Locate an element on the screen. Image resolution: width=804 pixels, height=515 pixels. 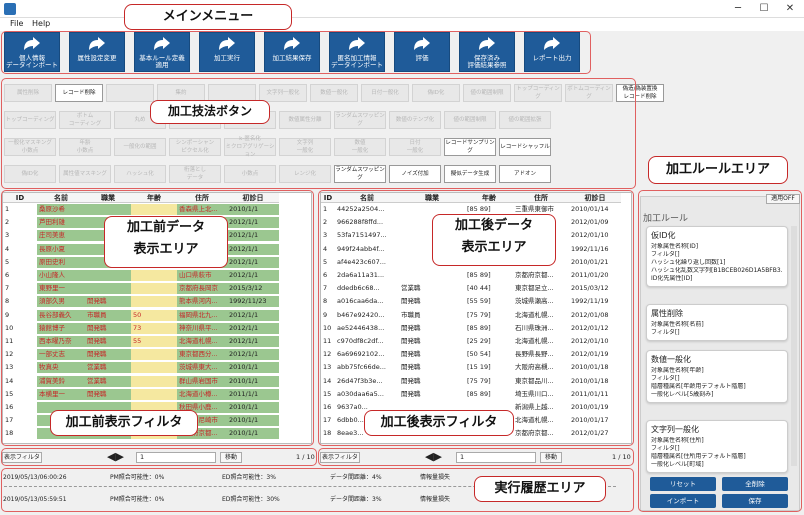
rule-card-1: 属性削除 対象属性名称[名前] フィルタ[] is located at coordinates (717, 322).